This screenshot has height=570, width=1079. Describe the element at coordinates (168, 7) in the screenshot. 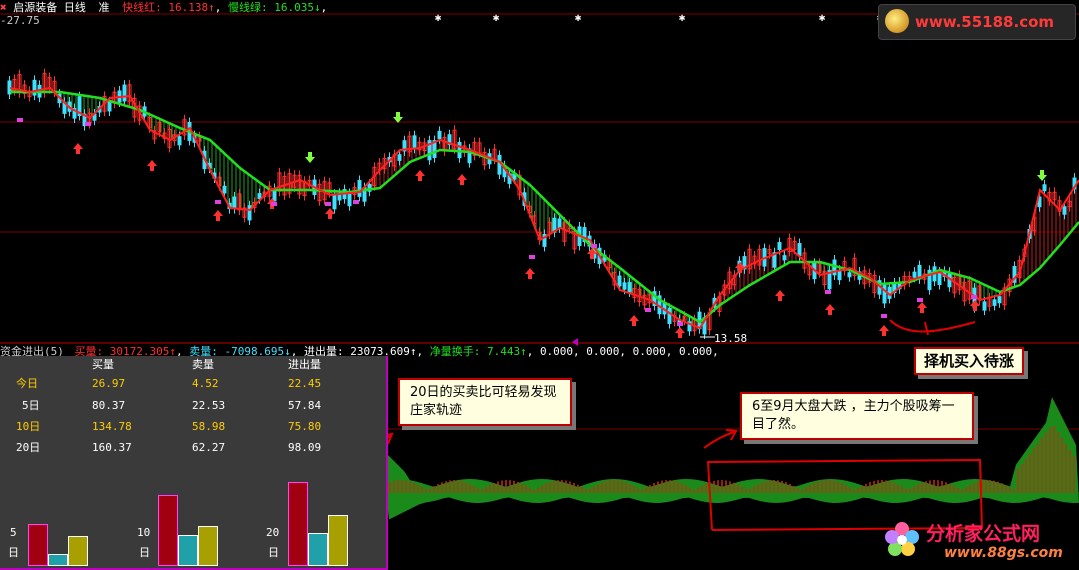

I see `fast-line-value: 快线红: 16.138↑` at that location.